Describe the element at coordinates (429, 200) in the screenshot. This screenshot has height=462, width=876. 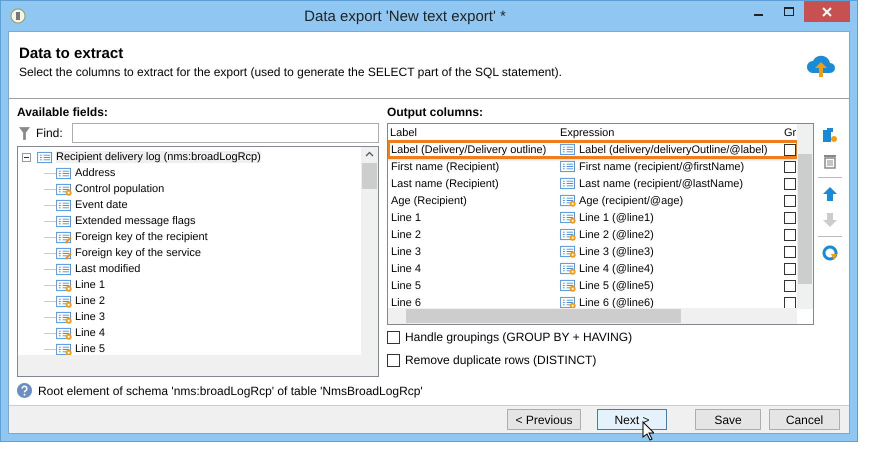
I see `table-cell-text: Age (Recipient)` at that location.